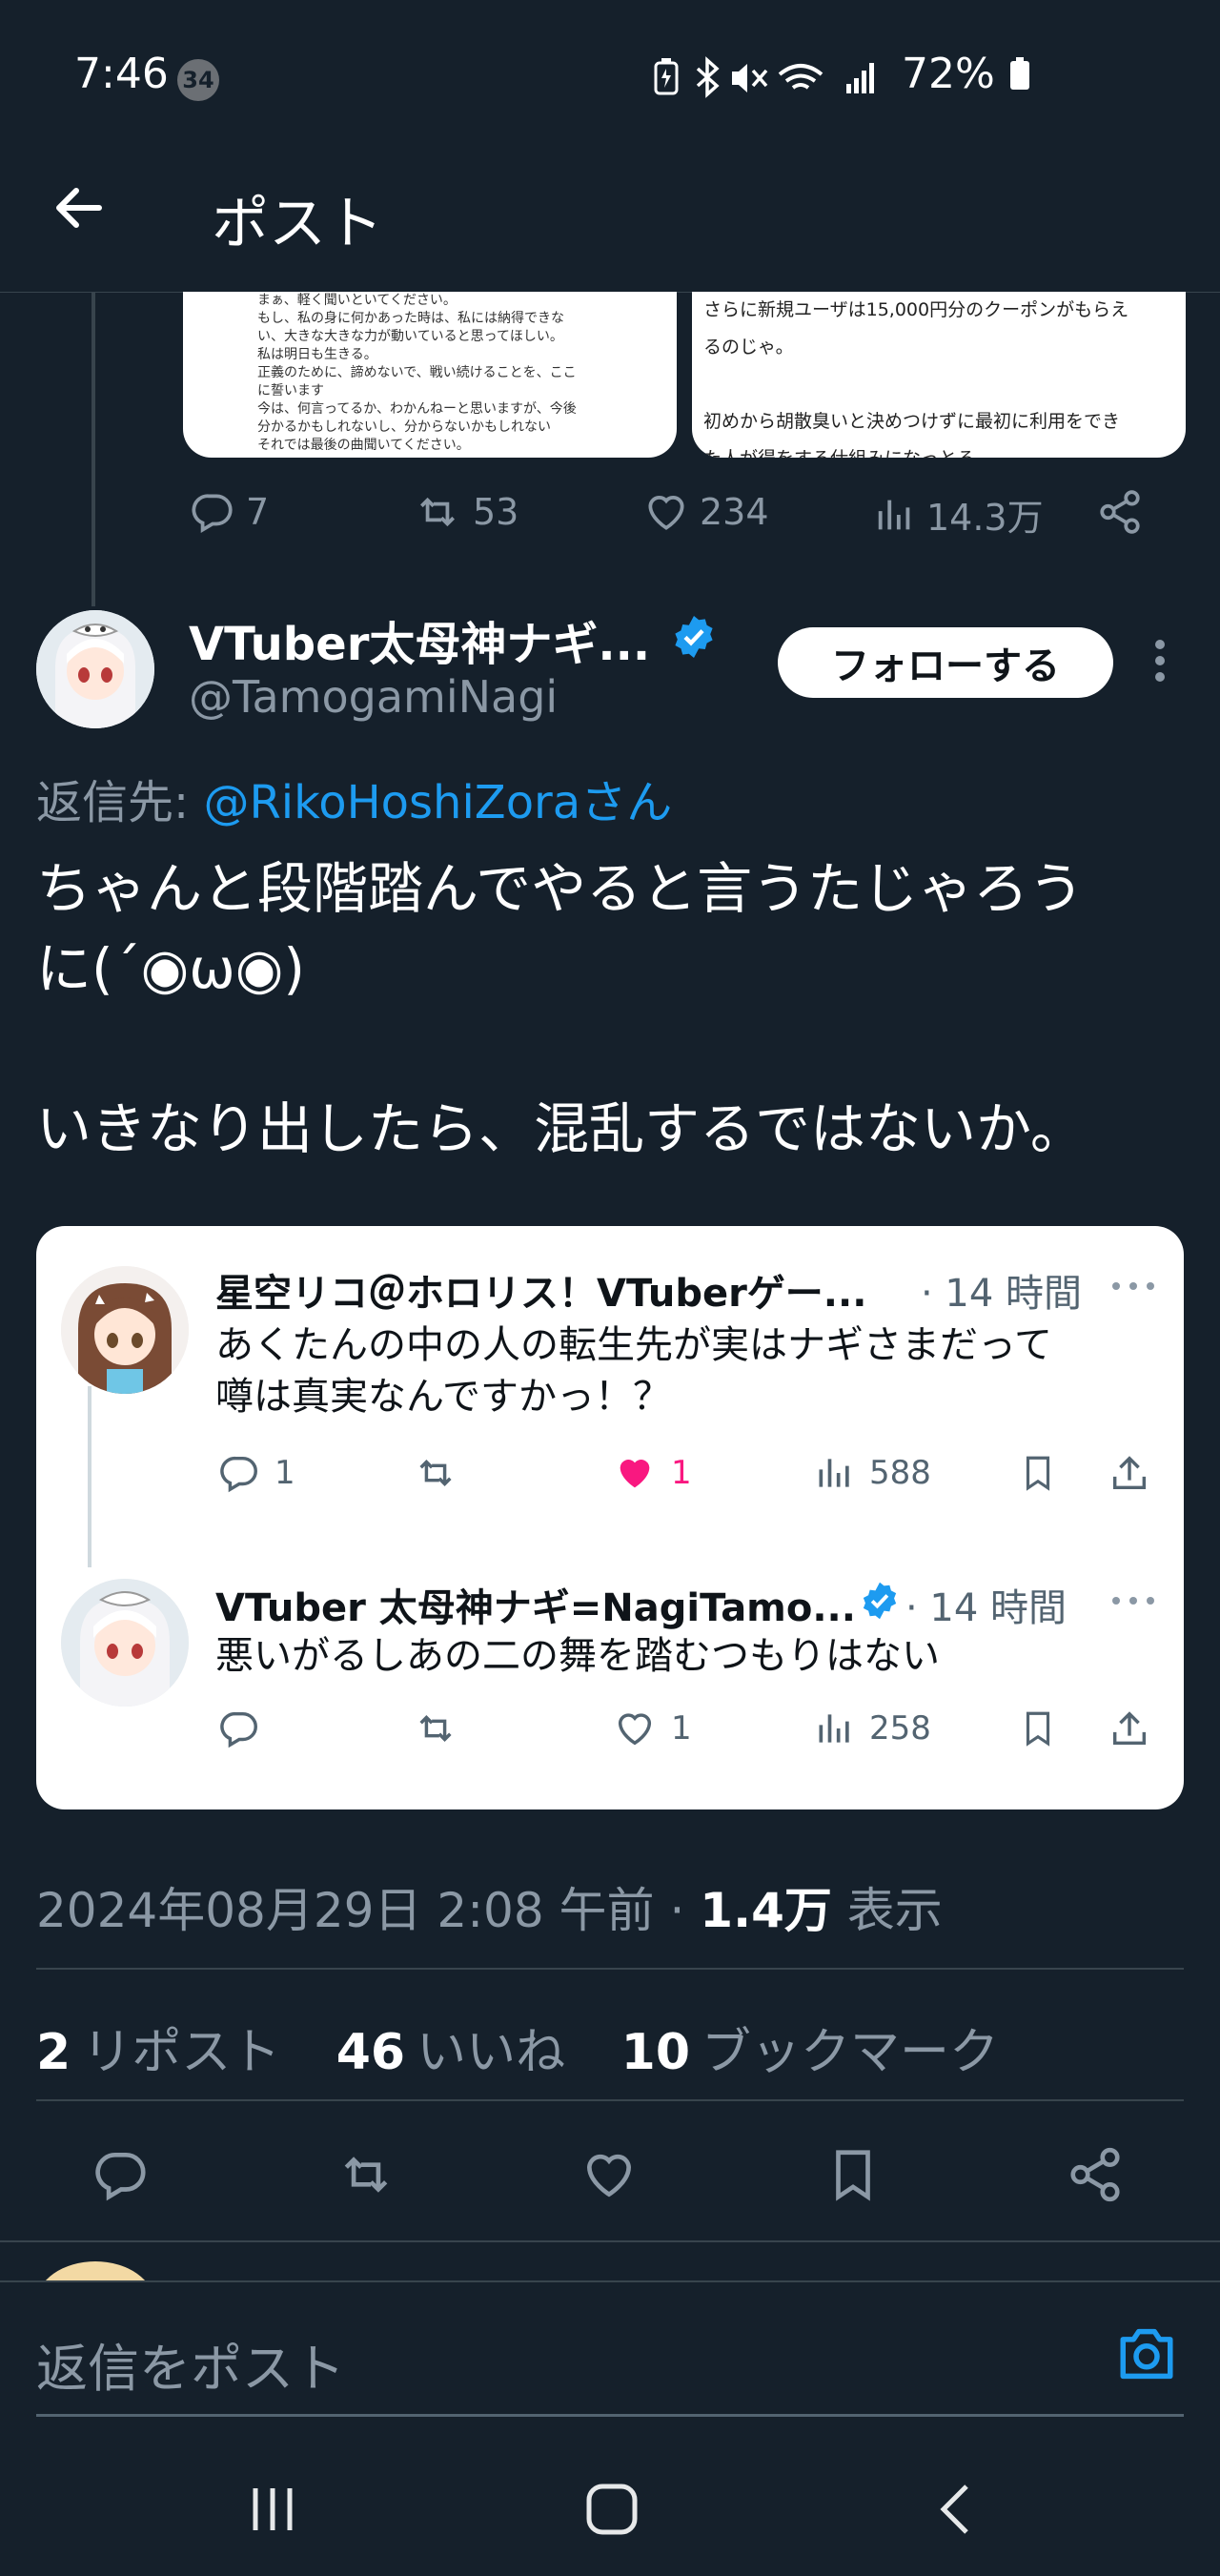 The height and width of the screenshot is (2576, 1220). I want to click on recents-nav-icon, so click(273, 2509).